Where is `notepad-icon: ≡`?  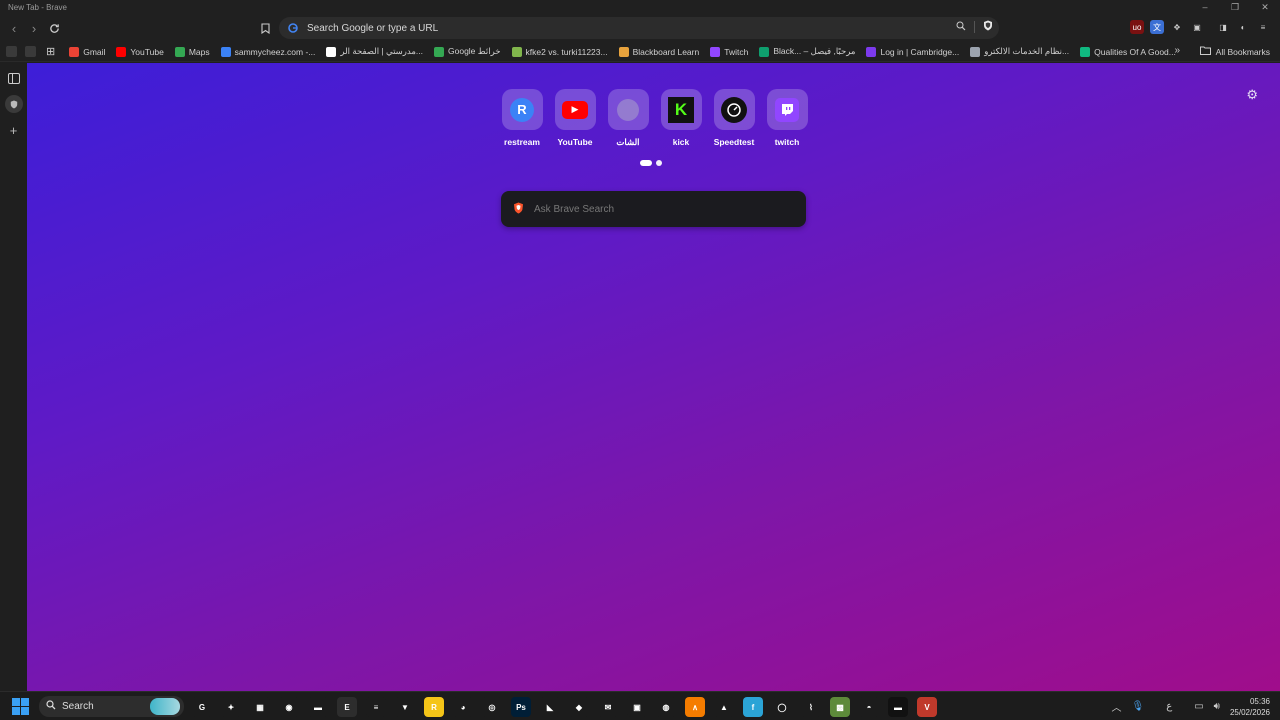
notepad-icon: ≡ is located at coordinates (376, 707).